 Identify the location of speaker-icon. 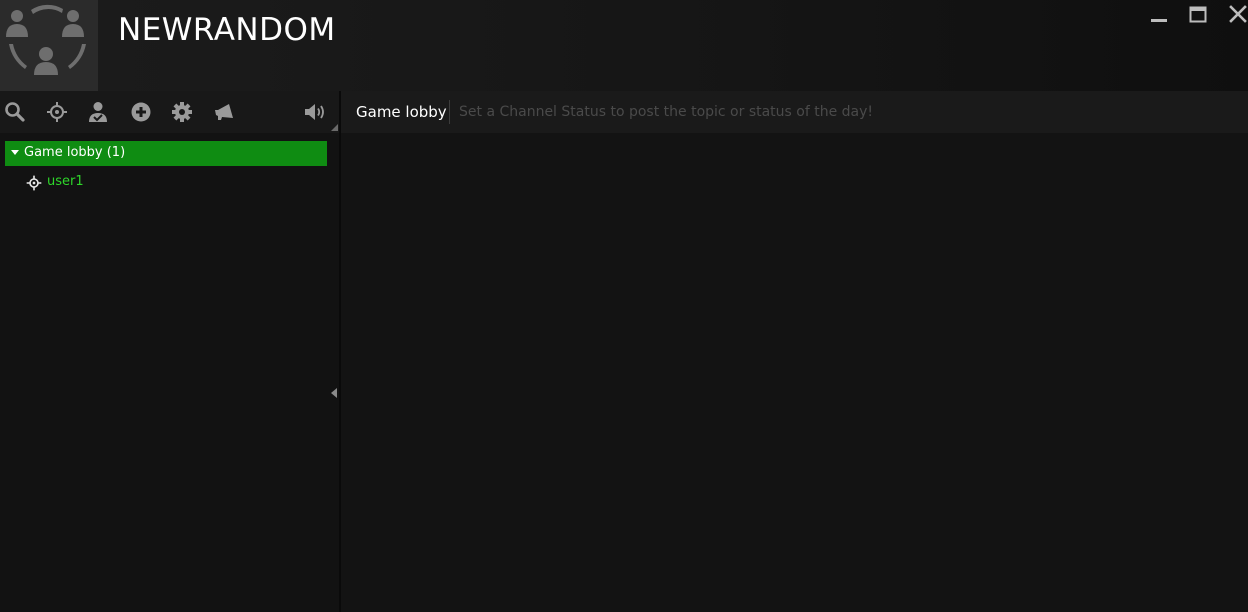
(314, 112).